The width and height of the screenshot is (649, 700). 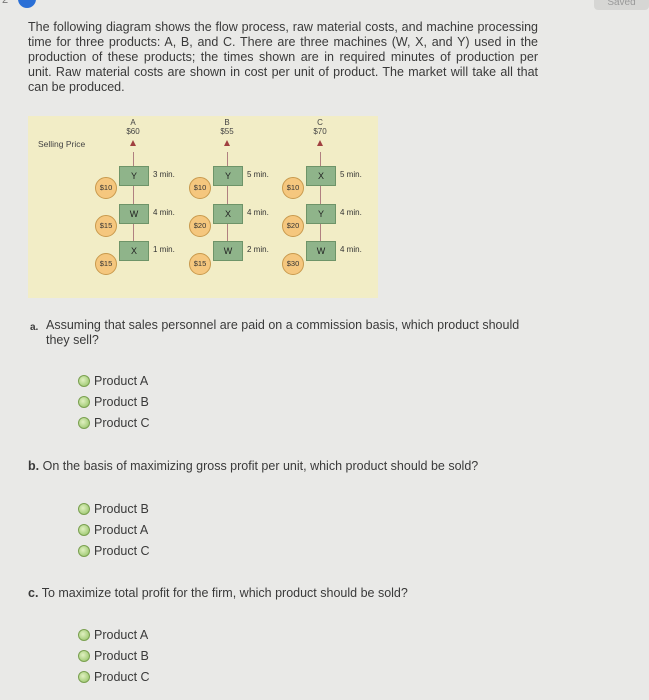 I want to click on saved-button: Saved, so click(x=621, y=5).